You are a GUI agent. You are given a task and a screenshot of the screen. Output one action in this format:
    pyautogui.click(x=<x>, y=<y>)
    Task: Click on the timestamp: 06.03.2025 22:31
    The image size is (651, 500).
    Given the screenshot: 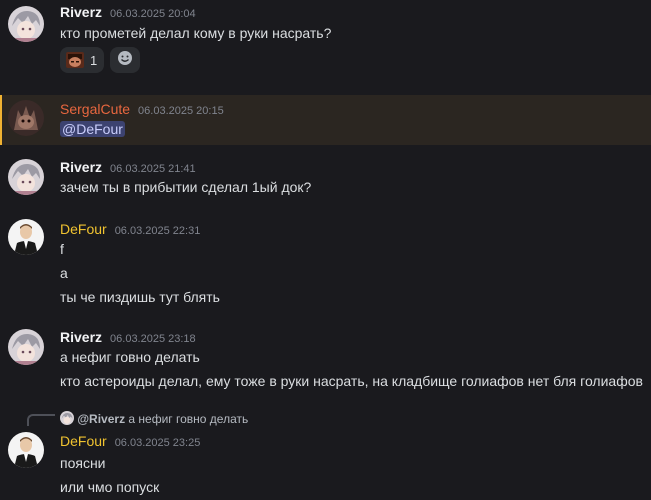 What is the action you would take?
    pyautogui.click(x=157, y=231)
    